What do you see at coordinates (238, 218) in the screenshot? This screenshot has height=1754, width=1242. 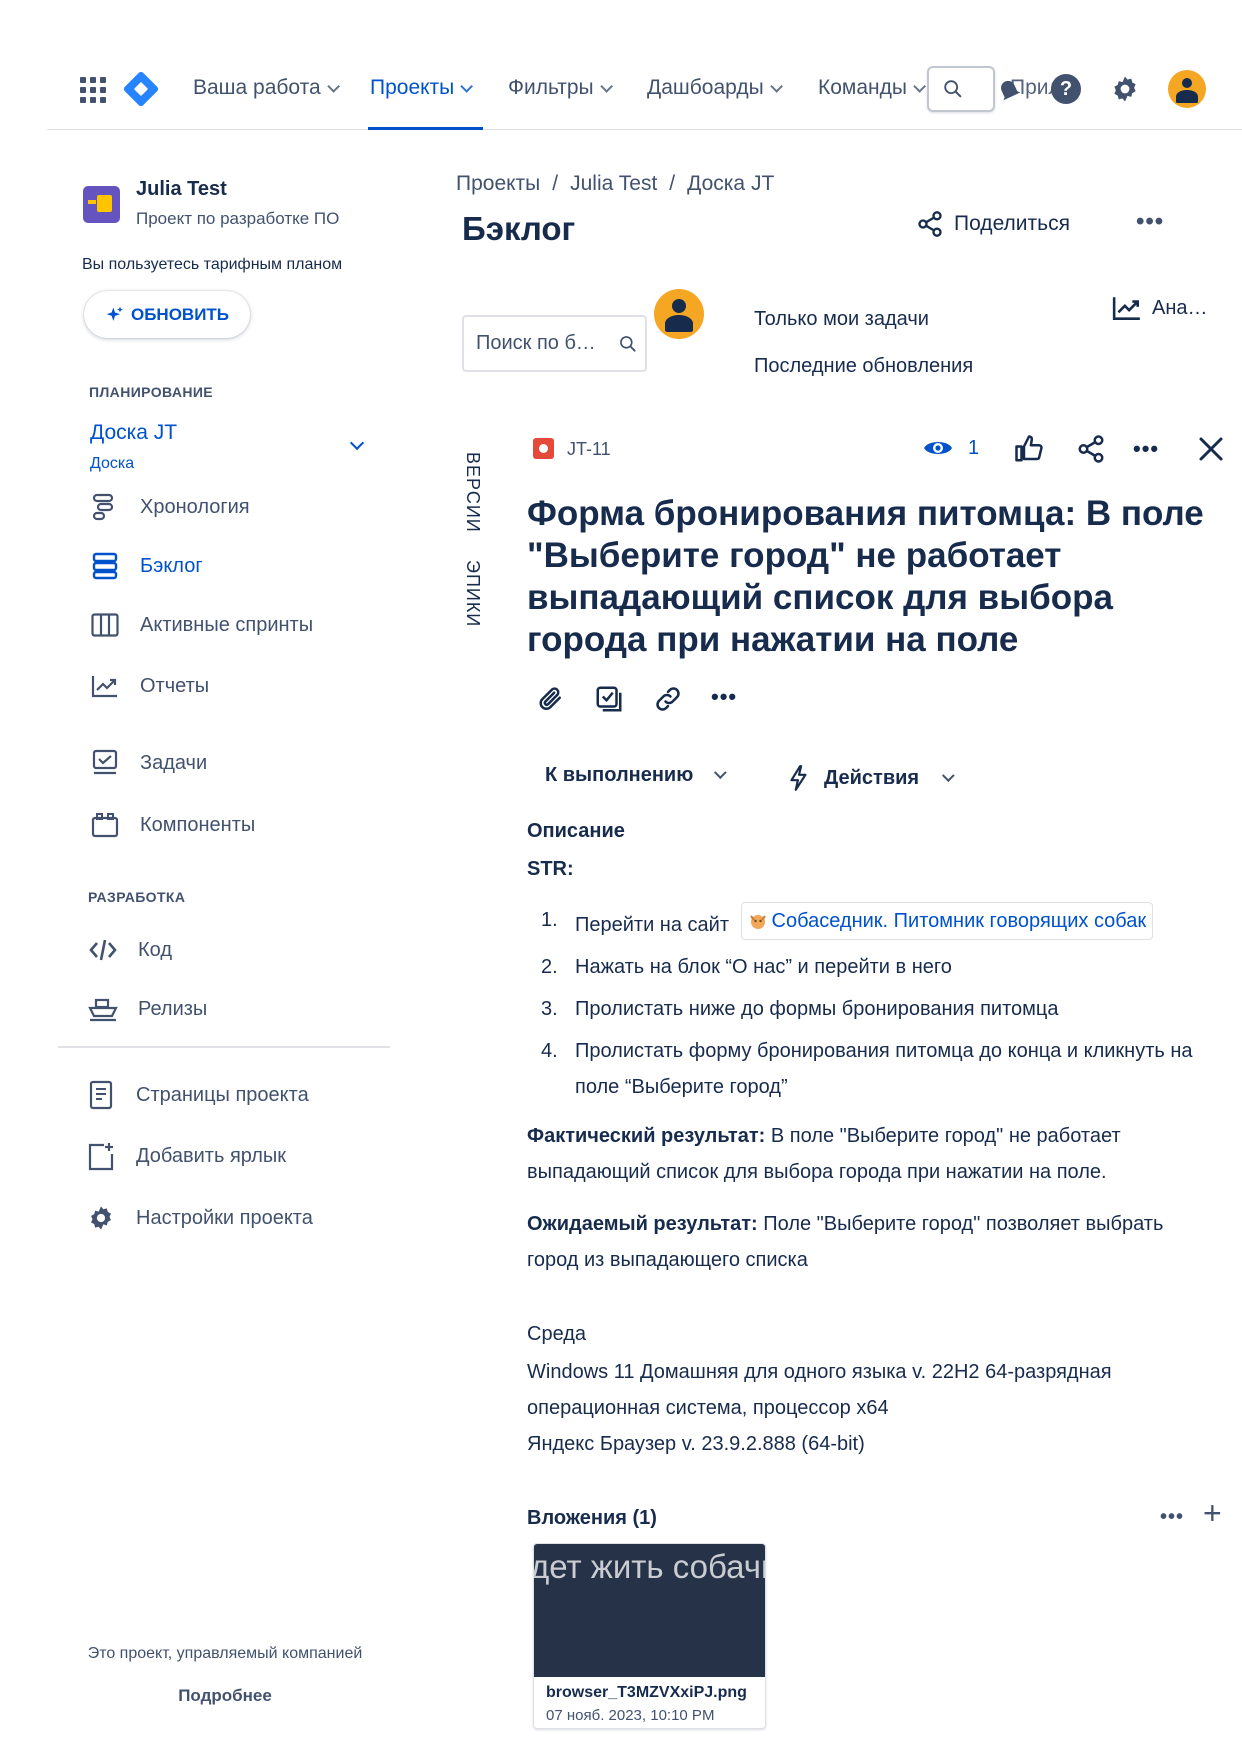 I see `project-type: Проект по разработке ПО` at bounding box center [238, 218].